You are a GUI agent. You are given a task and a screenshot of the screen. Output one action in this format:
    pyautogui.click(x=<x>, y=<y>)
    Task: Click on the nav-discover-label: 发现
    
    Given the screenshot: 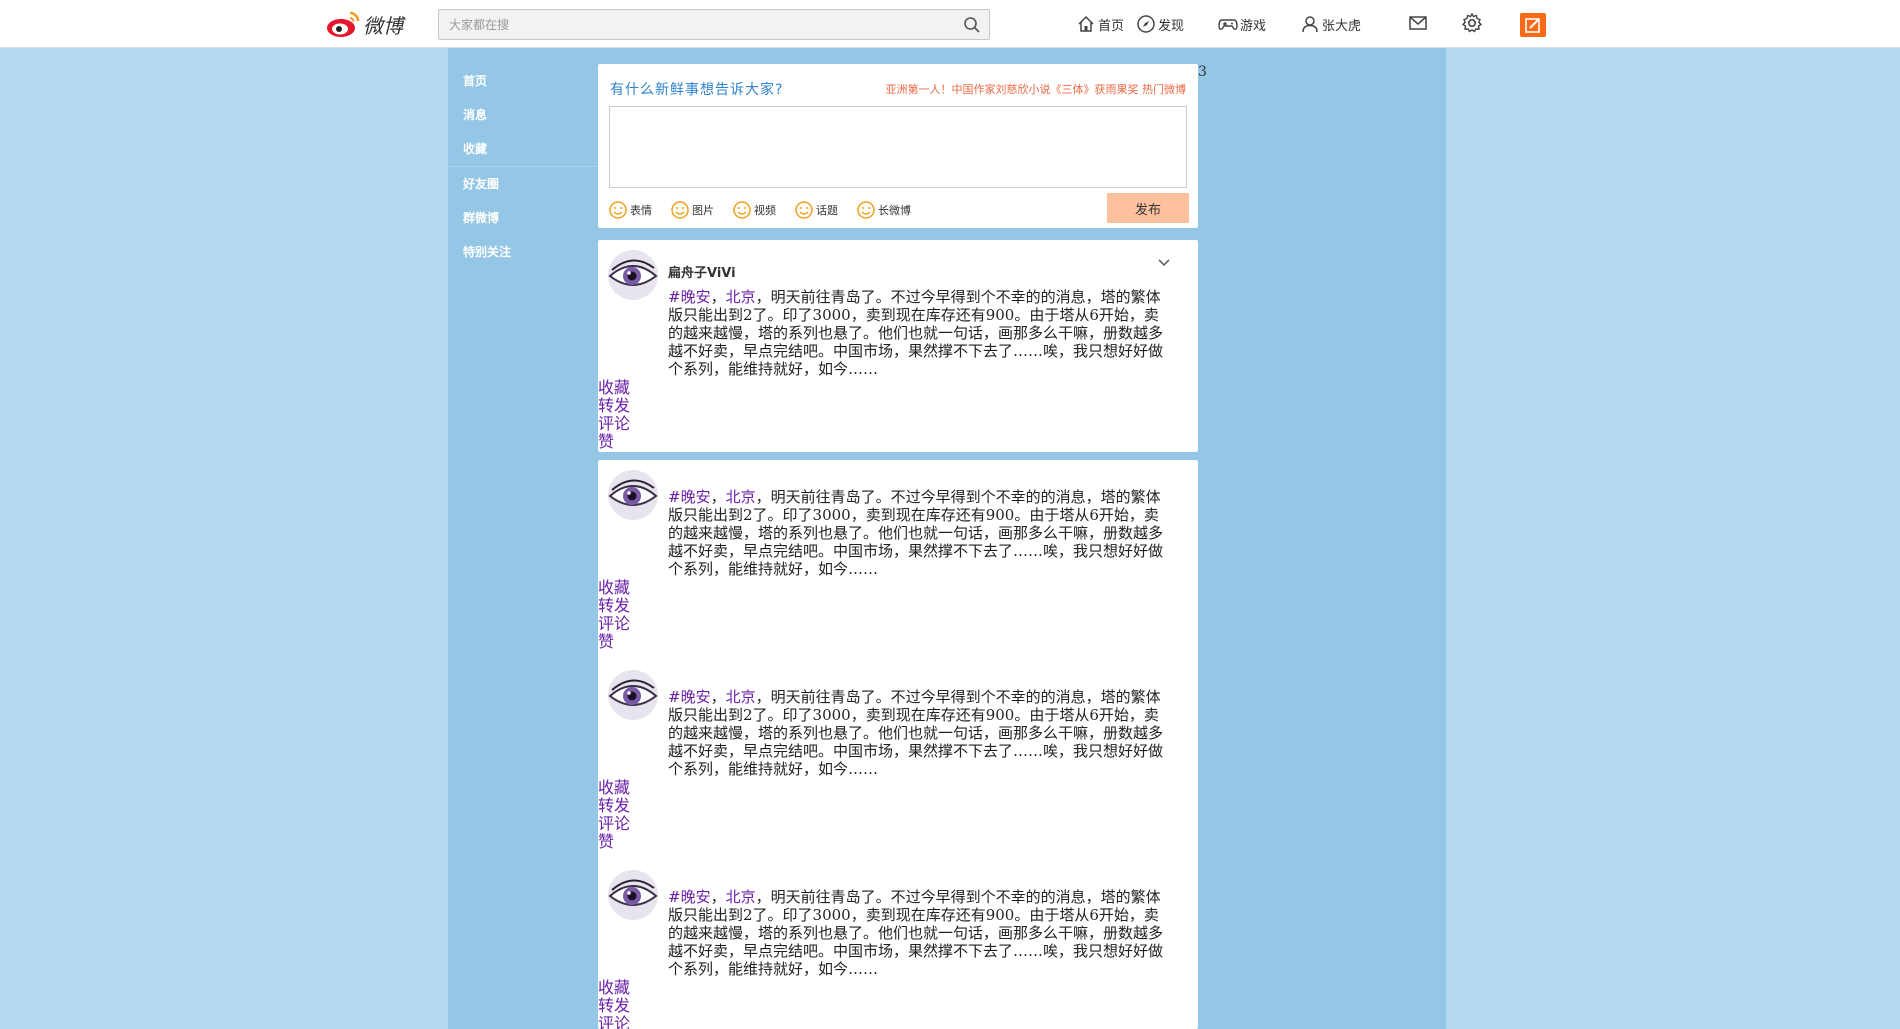 What is the action you would take?
    pyautogui.click(x=1171, y=26)
    